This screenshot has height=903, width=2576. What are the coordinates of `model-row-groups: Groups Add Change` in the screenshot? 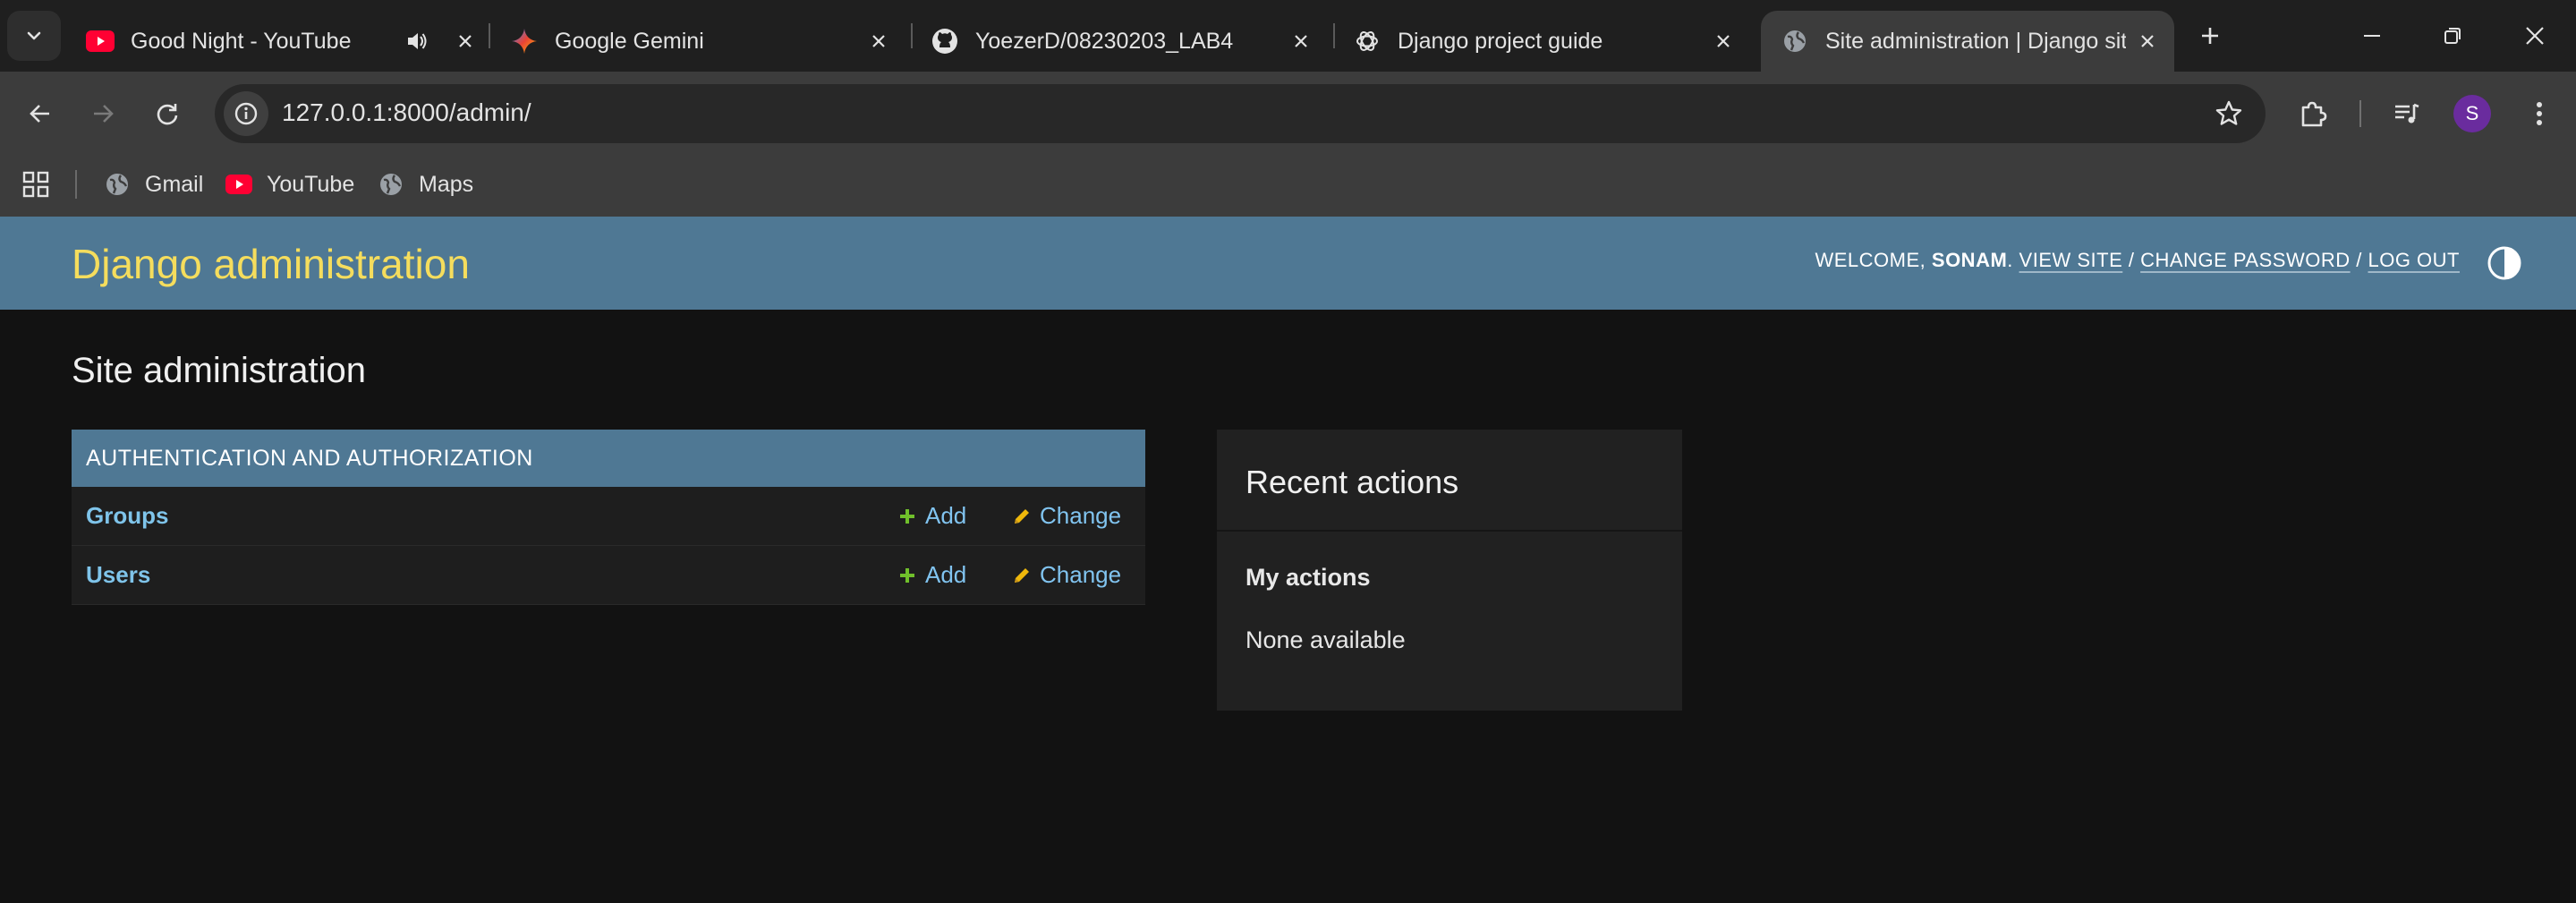 It's located at (608, 516).